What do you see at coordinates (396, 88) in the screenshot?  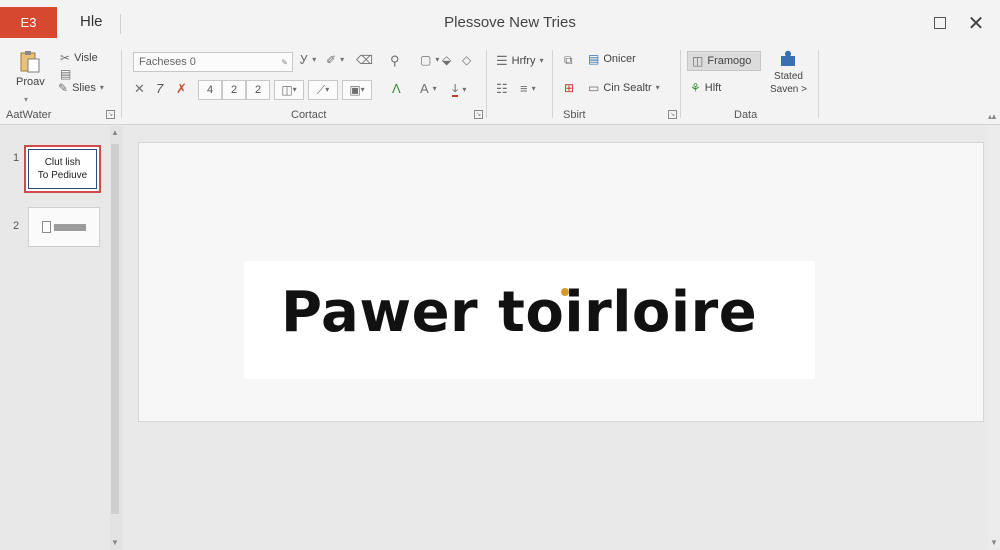 I see `text-button: Λ` at bounding box center [396, 88].